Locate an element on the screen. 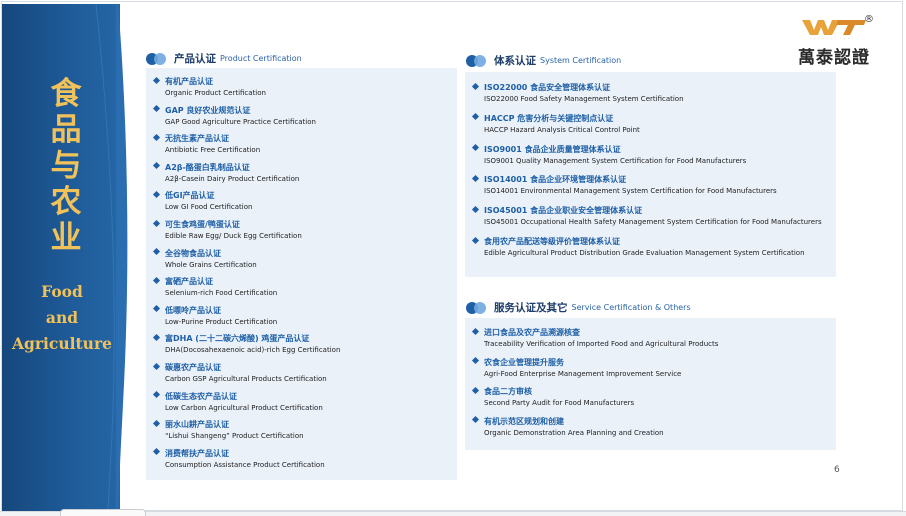 The image size is (906, 516). item-title-row: 富DHA (二十二碳六烯酸) 鸡蛋产品认证 is located at coordinates (247, 338).